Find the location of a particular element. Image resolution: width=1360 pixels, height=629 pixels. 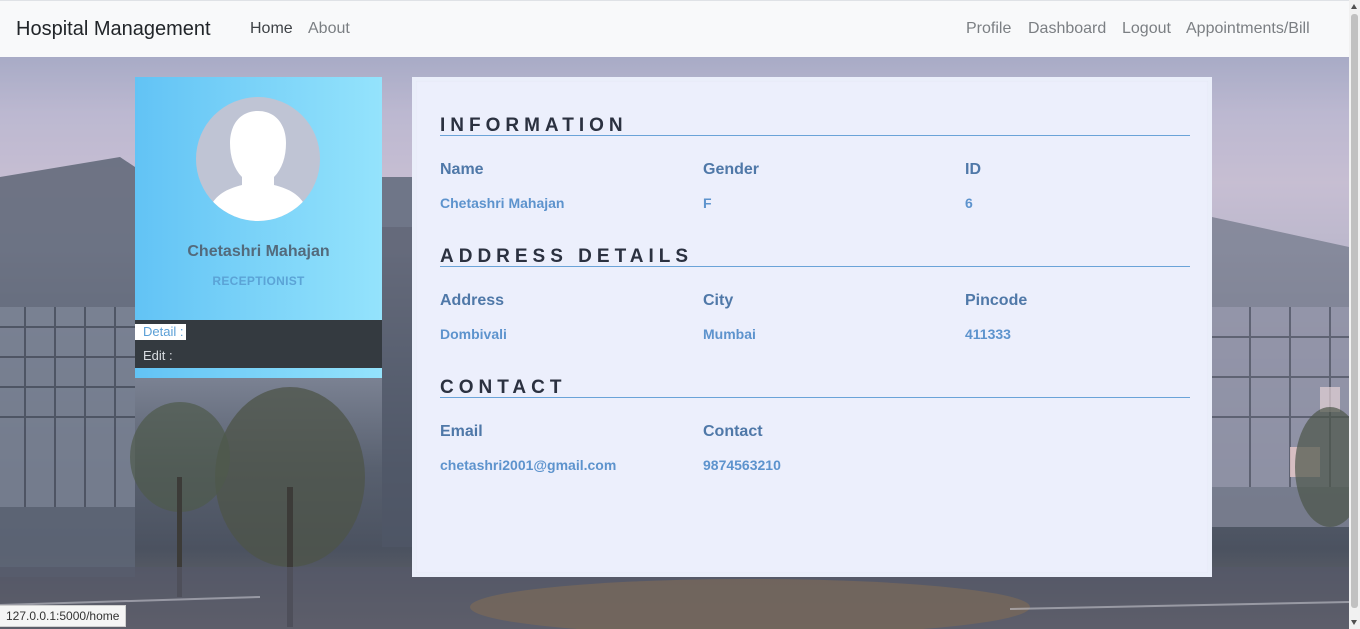

nav-about-link: About is located at coordinates (329, 29).